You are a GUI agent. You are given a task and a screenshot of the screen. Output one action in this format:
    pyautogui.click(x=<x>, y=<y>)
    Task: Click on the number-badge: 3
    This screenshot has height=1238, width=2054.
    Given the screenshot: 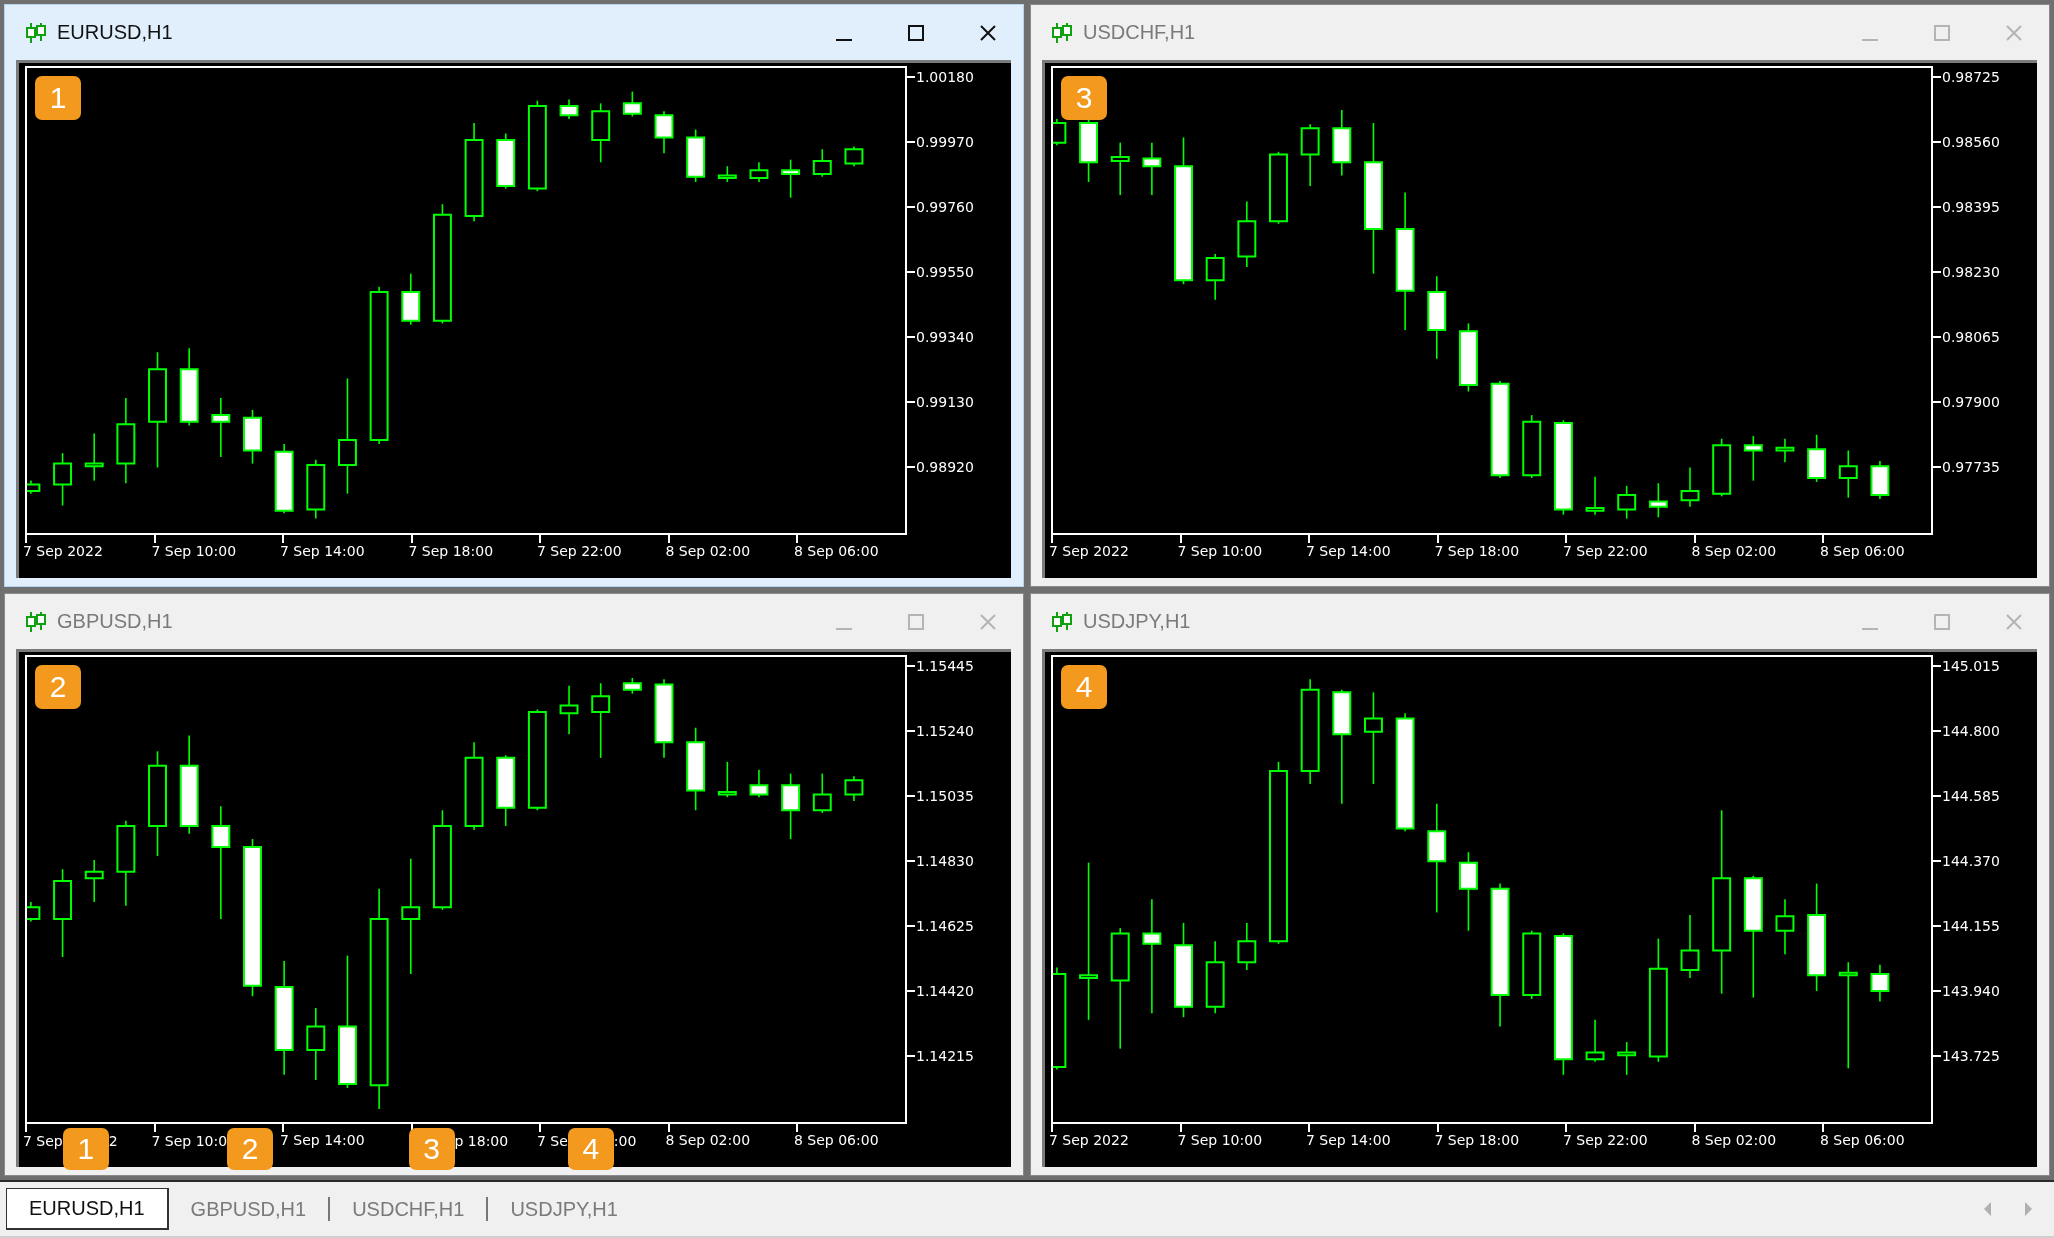 What is the action you would take?
    pyautogui.click(x=431, y=1149)
    